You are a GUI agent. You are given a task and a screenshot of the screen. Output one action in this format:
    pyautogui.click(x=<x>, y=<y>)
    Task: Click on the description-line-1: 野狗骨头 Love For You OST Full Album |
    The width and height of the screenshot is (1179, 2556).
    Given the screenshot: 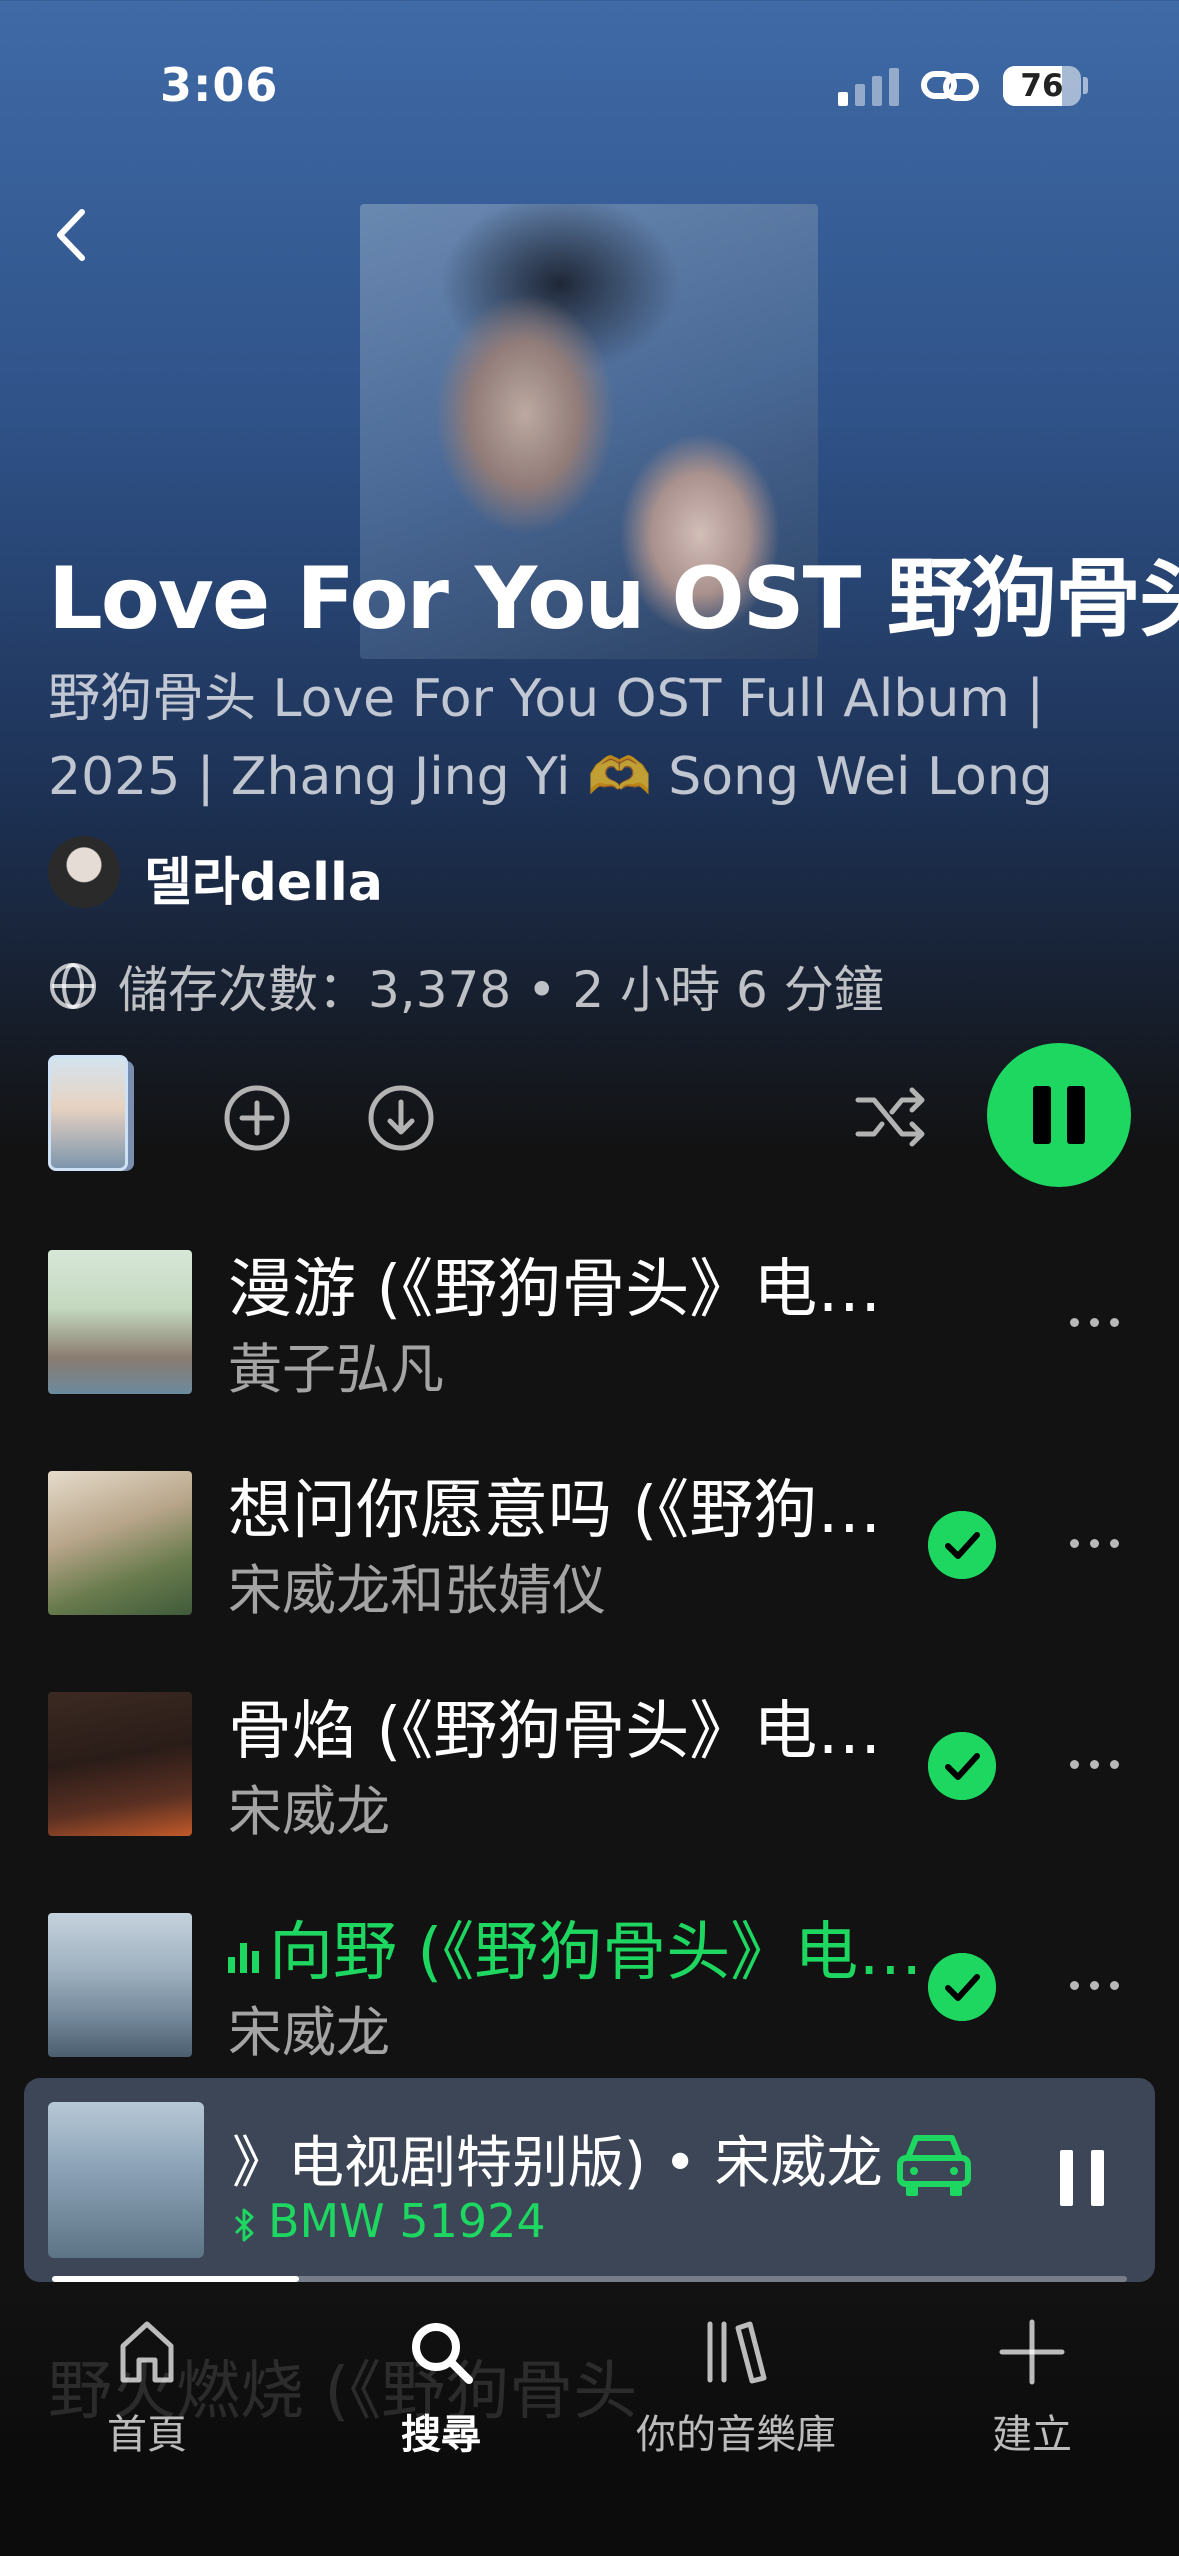 What is the action you would take?
    pyautogui.click(x=546, y=699)
    